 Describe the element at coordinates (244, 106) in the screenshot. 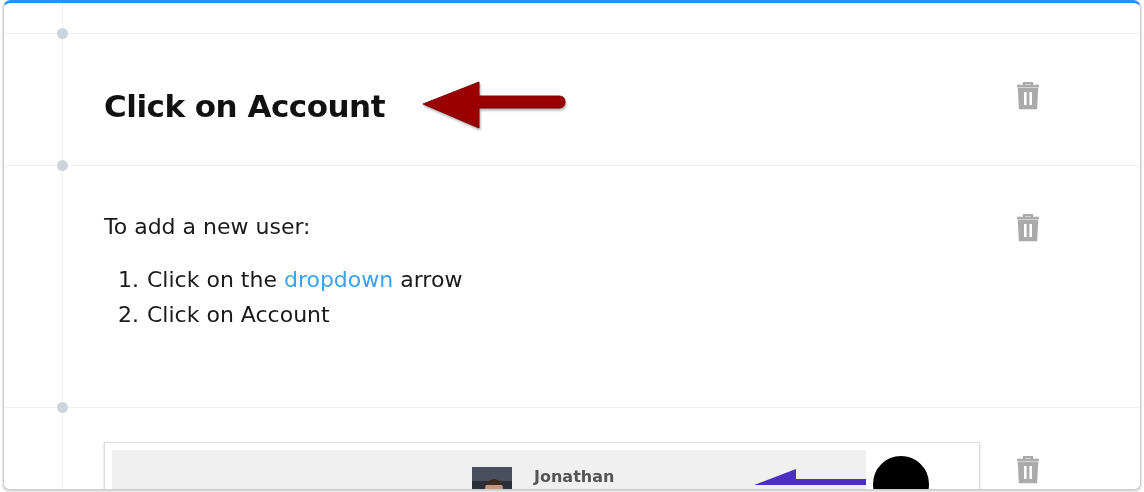

I see `step-title: Click on Account` at that location.